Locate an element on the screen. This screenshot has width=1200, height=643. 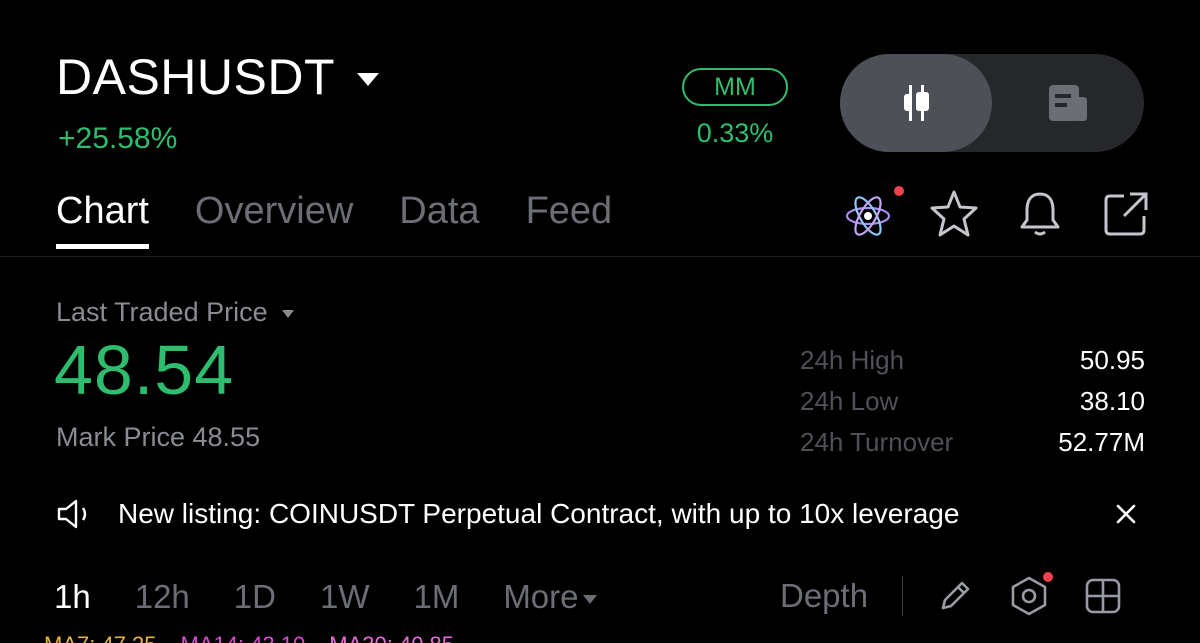
star-icon is located at coordinates (954, 213).